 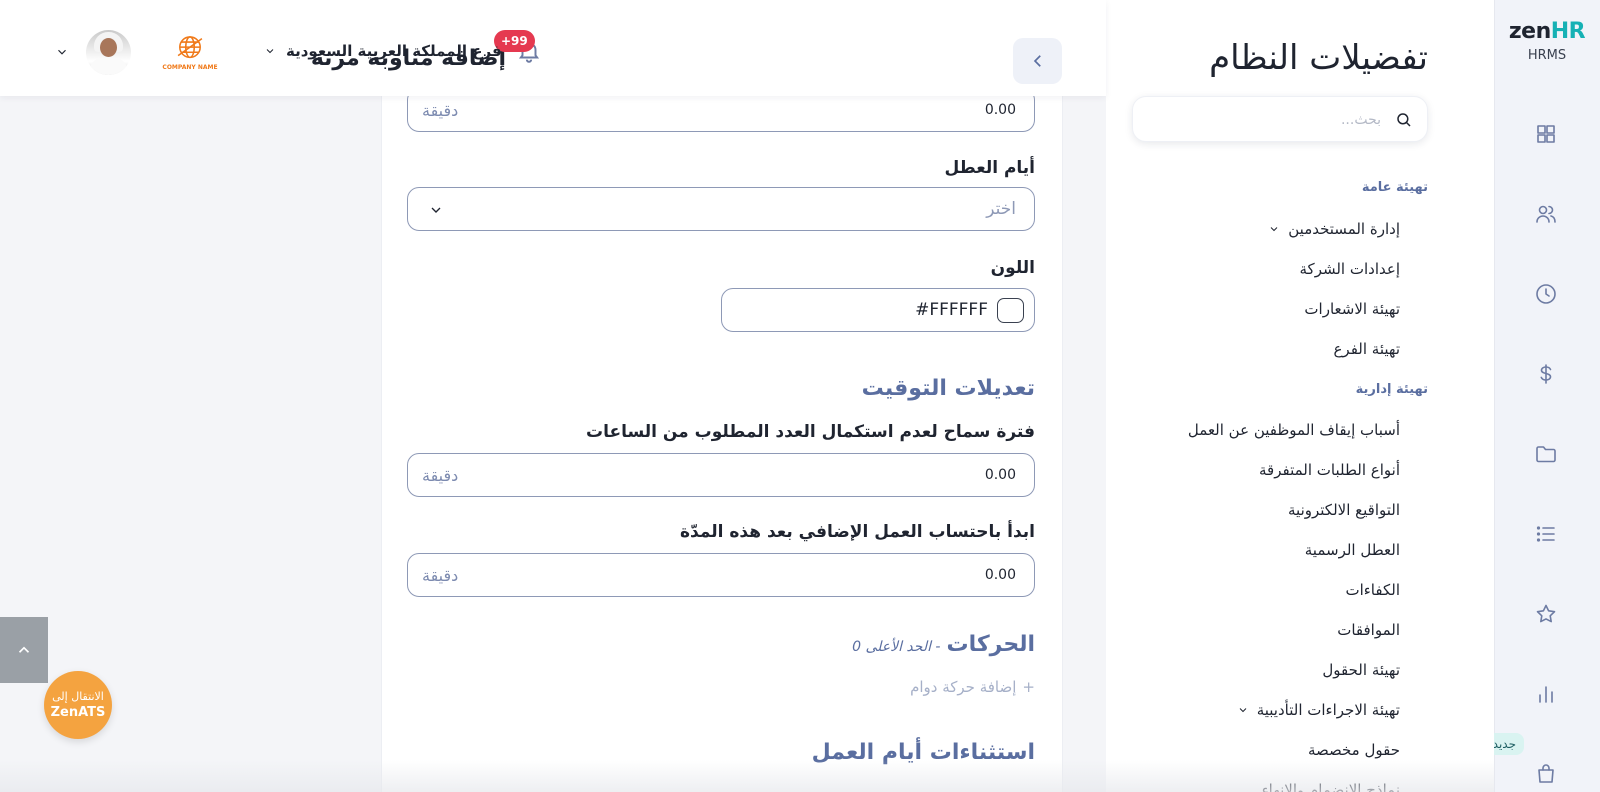 What do you see at coordinates (1546, 694) in the screenshot?
I see `chart-icon` at bounding box center [1546, 694].